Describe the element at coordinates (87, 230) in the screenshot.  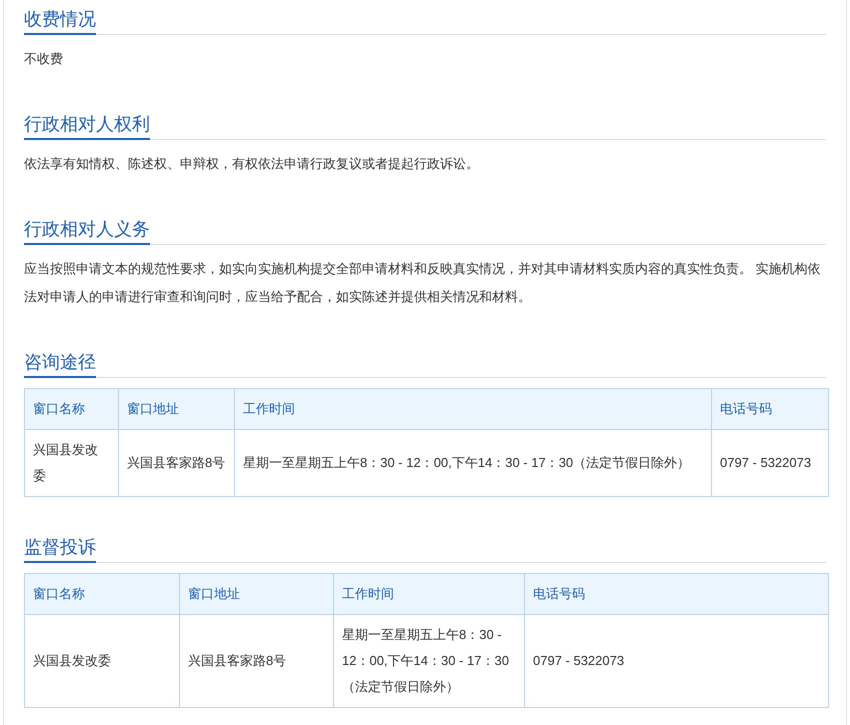
I see `section-heading: 行政相对人义务` at that location.